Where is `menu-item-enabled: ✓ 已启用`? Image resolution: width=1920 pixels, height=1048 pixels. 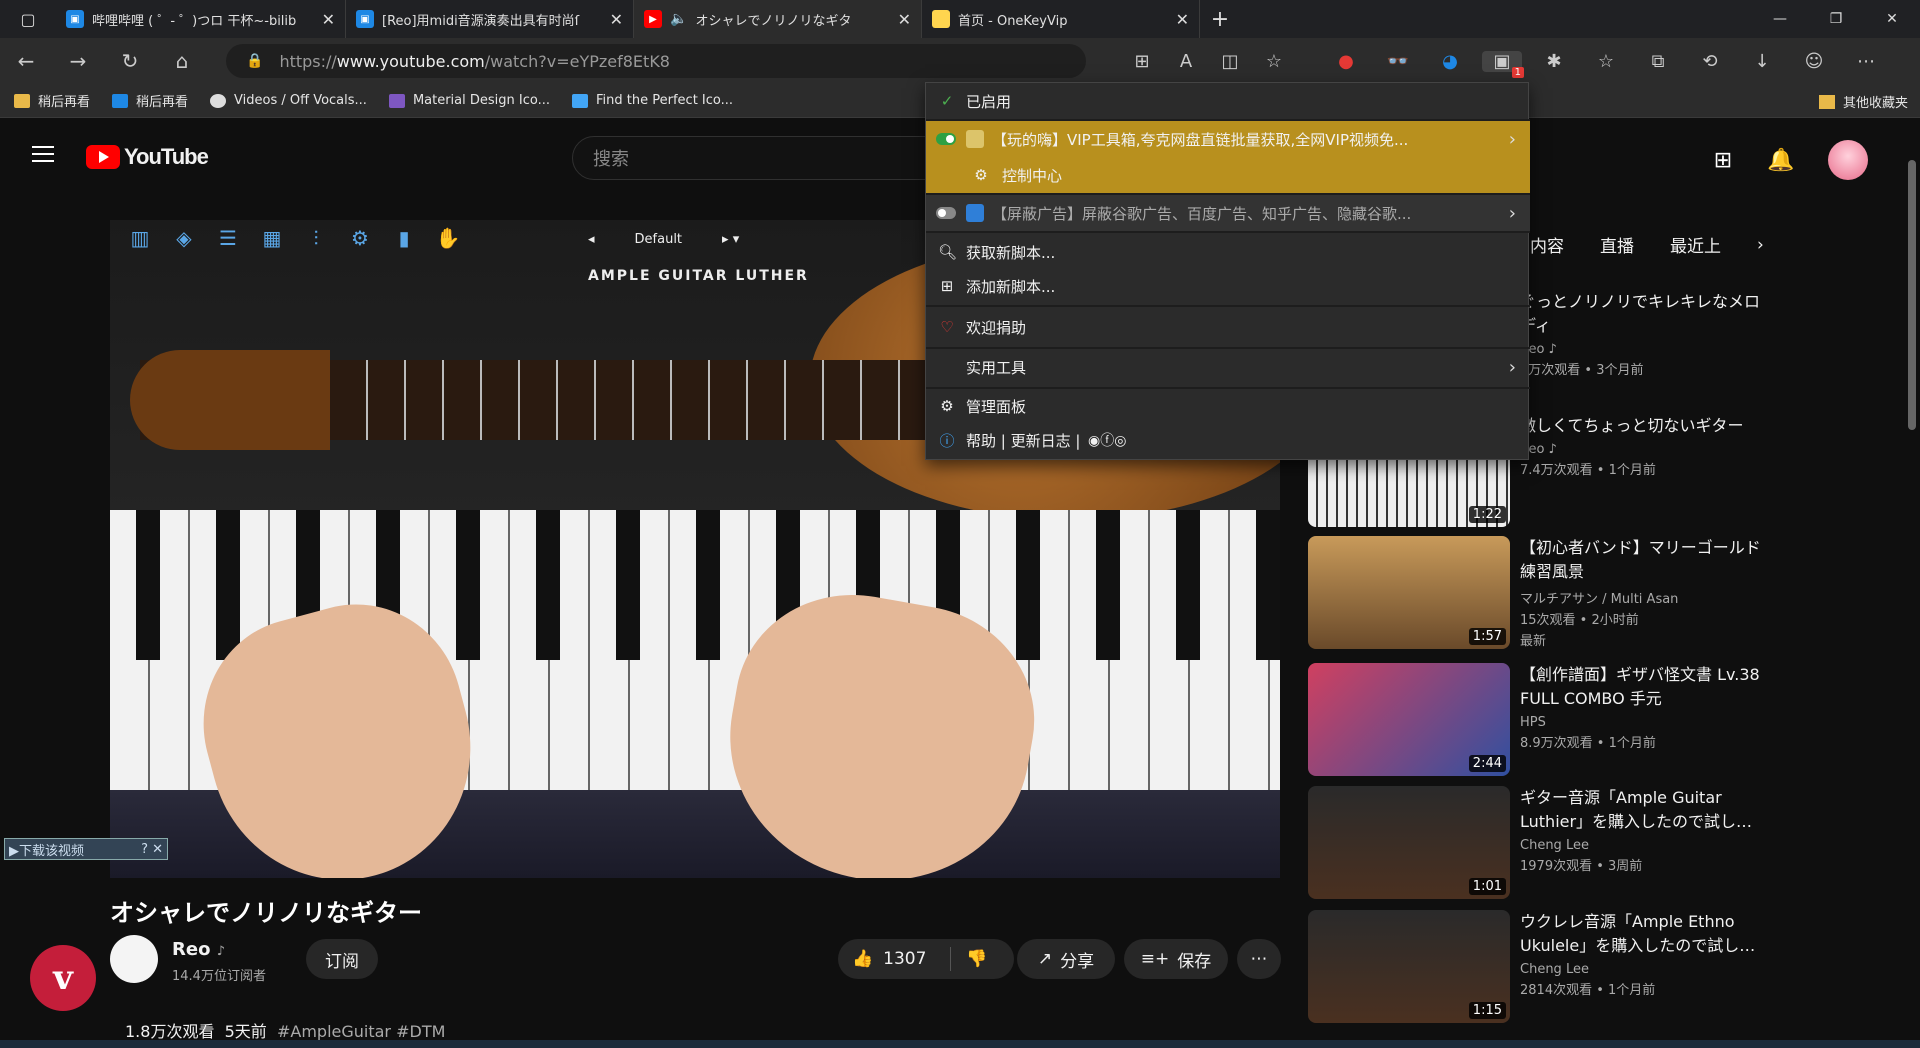
menu-item-enabled: ✓ 已启用 is located at coordinates (1228, 101).